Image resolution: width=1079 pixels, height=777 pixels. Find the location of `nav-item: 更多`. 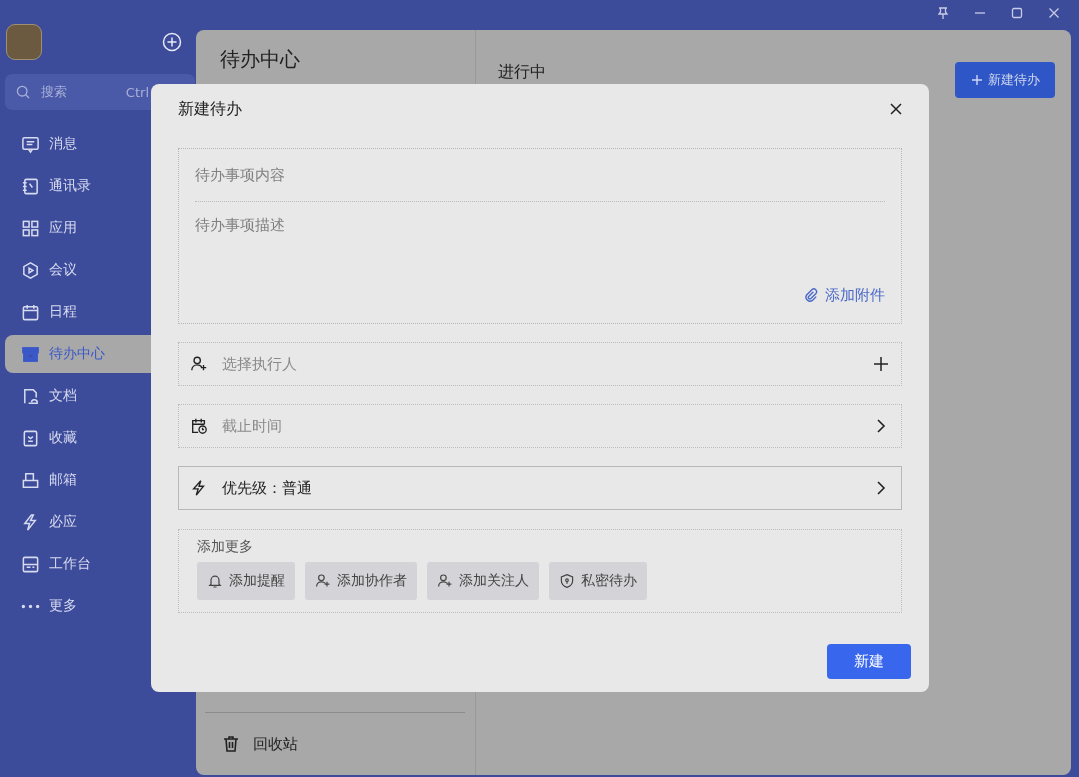

nav-item: 更多 is located at coordinates (100, 606).